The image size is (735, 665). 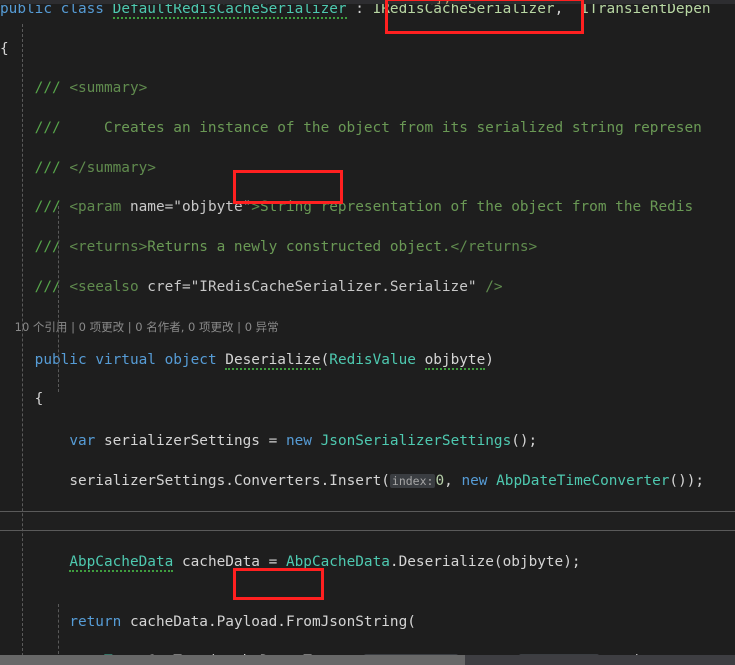 What do you see at coordinates (436, 2) in the screenshot?
I see `clipped-line-fragment: };` at bounding box center [436, 2].